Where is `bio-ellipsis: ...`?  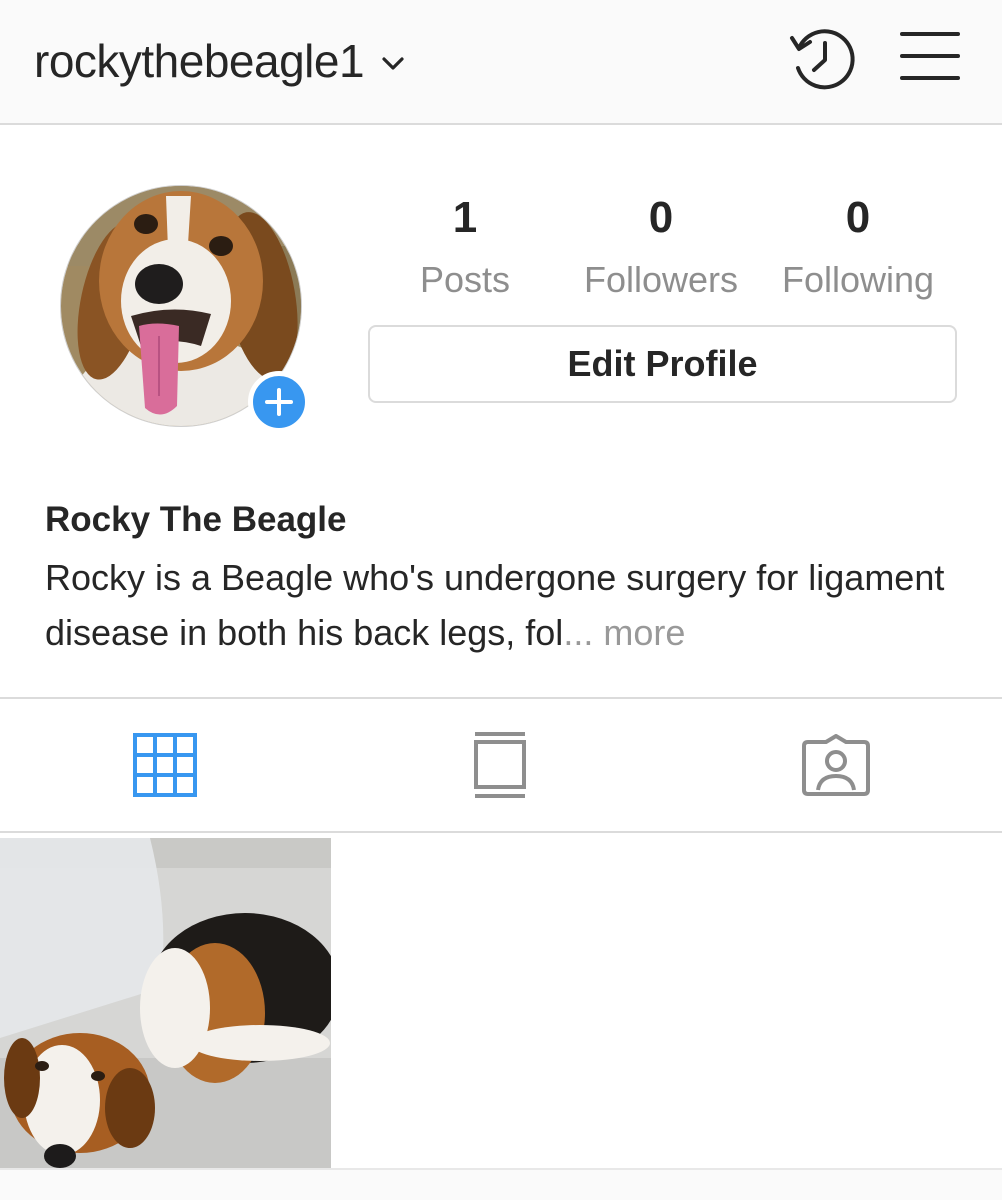 bio-ellipsis: ... is located at coordinates (578, 632).